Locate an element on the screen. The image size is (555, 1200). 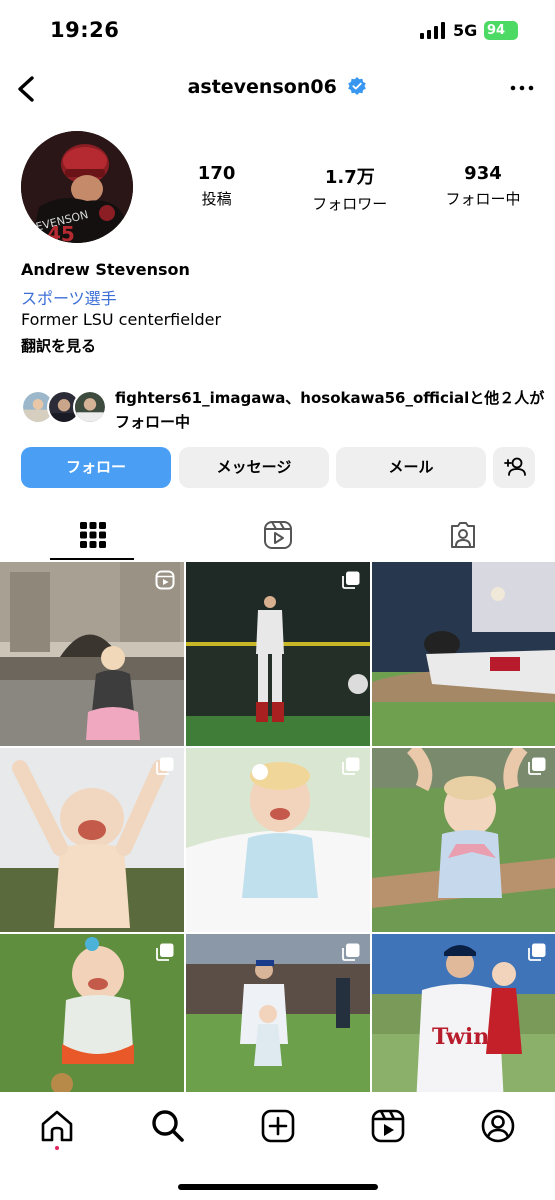
verified-badge-icon is located at coordinates (357, 86).